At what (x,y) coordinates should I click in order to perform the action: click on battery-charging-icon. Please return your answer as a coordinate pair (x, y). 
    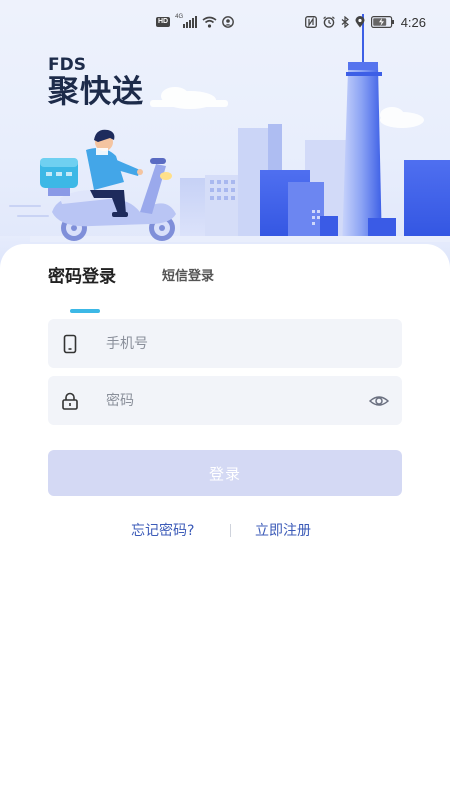
    Looking at the image, I should click on (382, 22).